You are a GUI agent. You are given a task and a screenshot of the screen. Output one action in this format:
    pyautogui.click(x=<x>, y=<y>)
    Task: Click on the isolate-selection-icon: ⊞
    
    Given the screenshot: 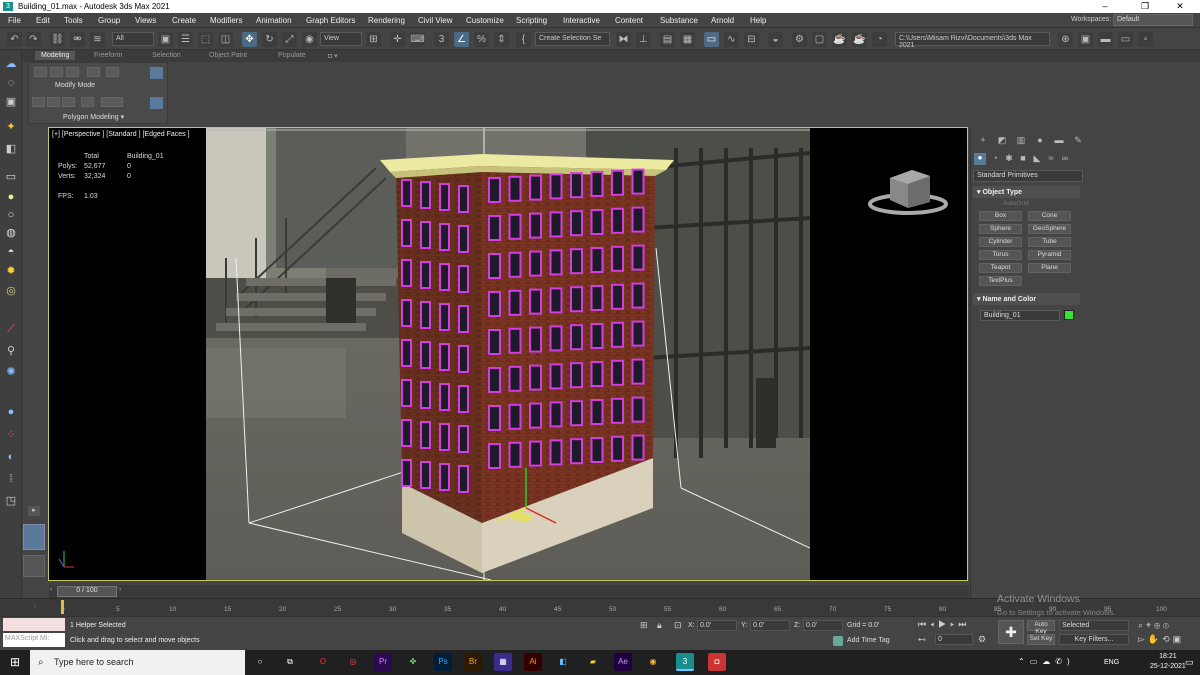 What is the action you would take?
    pyautogui.click(x=644, y=625)
    